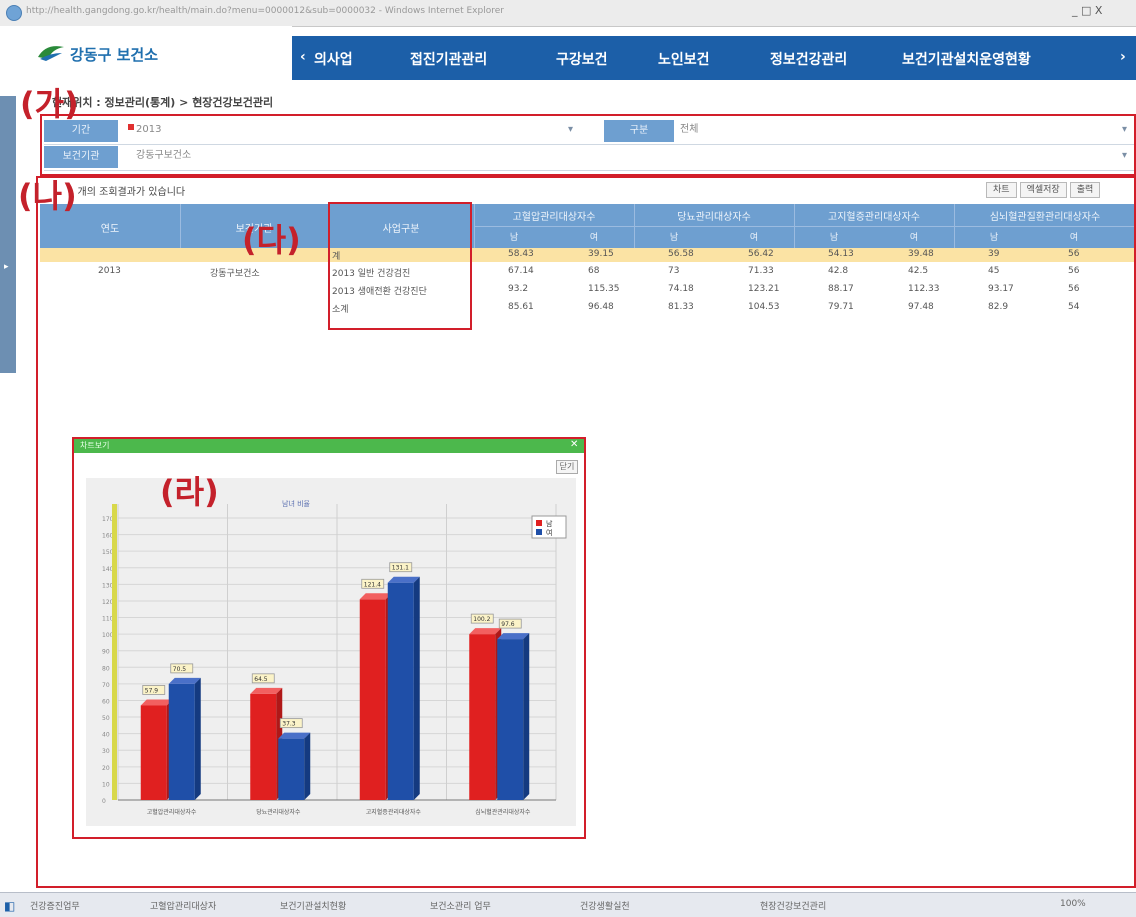  What do you see at coordinates (1087, 12) in the screenshot?
I see `window-controls: _ □ X` at bounding box center [1087, 12].